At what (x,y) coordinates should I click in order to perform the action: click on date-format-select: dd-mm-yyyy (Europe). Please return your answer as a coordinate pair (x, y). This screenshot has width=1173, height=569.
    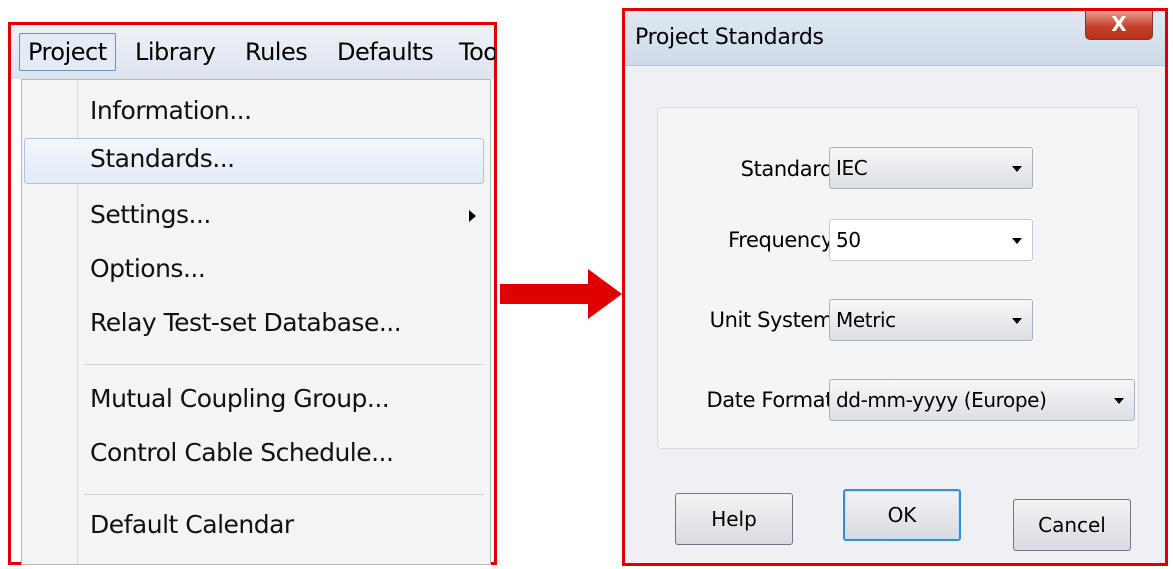
    Looking at the image, I should click on (982, 400).